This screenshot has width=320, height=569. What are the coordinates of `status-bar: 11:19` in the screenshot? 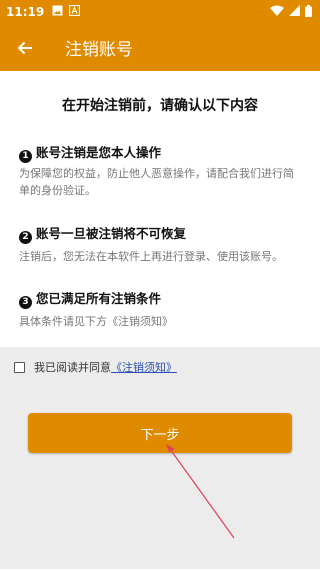 It's located at (160, 12).